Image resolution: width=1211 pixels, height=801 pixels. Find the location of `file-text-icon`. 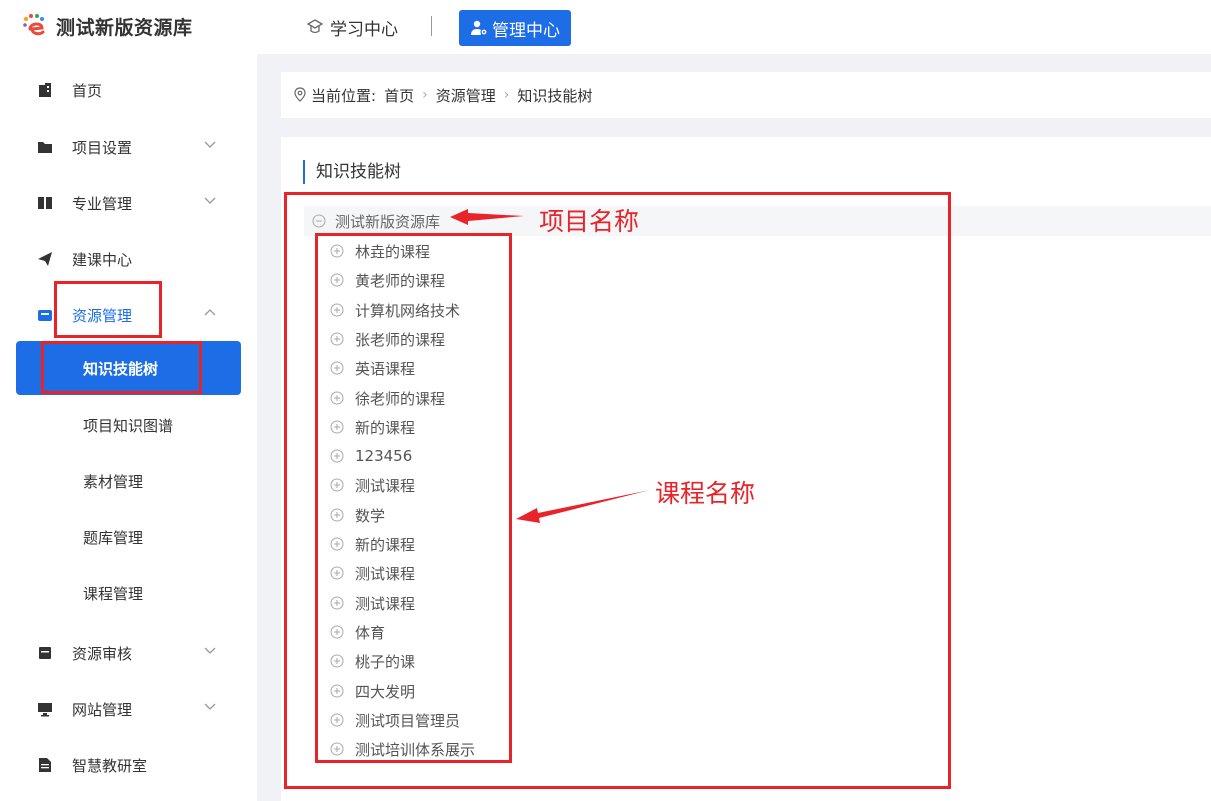

file-text-icon is located at coordinates (45, 765).